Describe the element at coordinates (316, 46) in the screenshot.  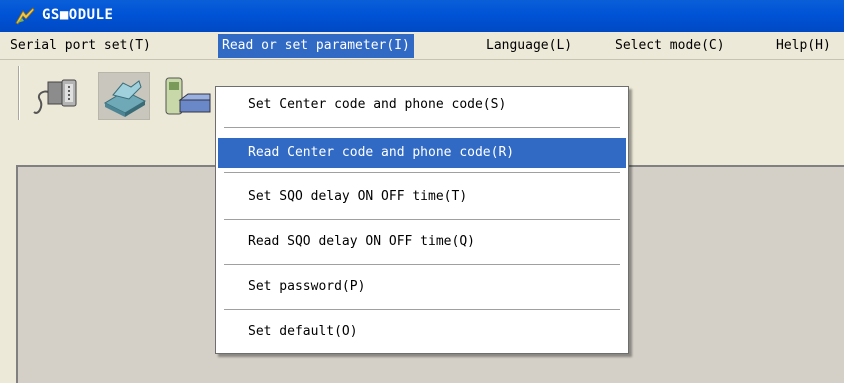
I see `menu-read-or-set-parameter: Read or set parameter(I)` at that location.